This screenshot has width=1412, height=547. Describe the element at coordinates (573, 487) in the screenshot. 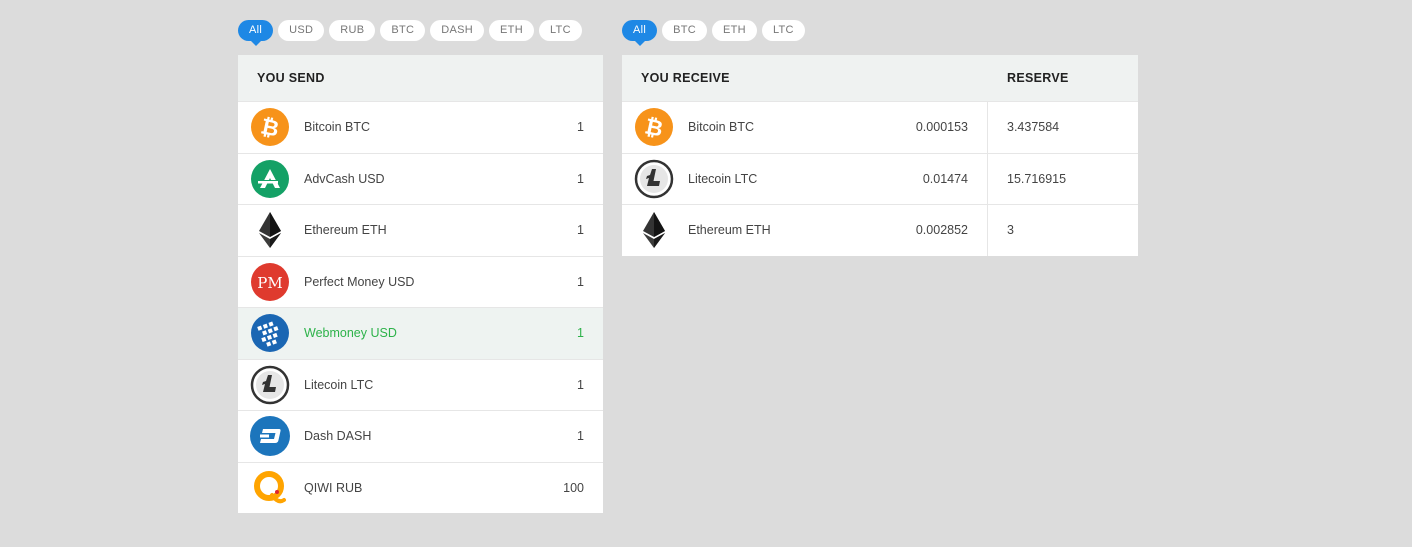

I see `send-row-amount: 100` at that location.